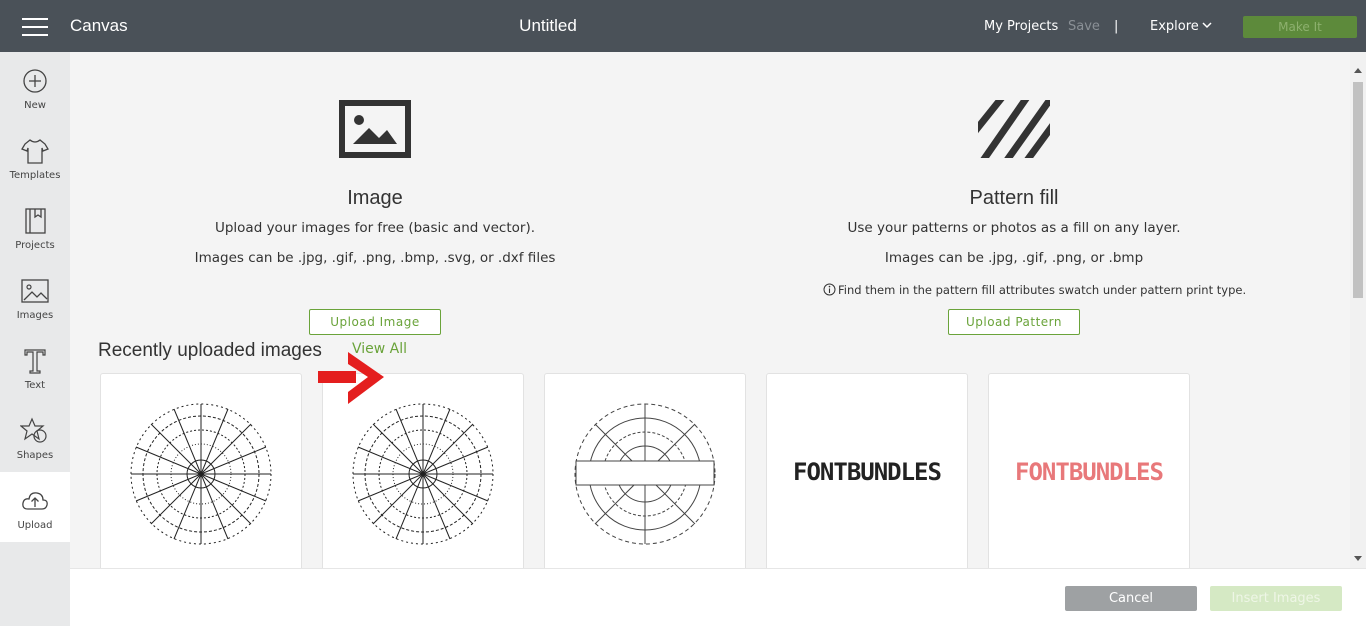 This screenshot has width=1366, height=627. Describe the element at coordinates (829, 289) in the screenshot. I see `info-icon` at that location.